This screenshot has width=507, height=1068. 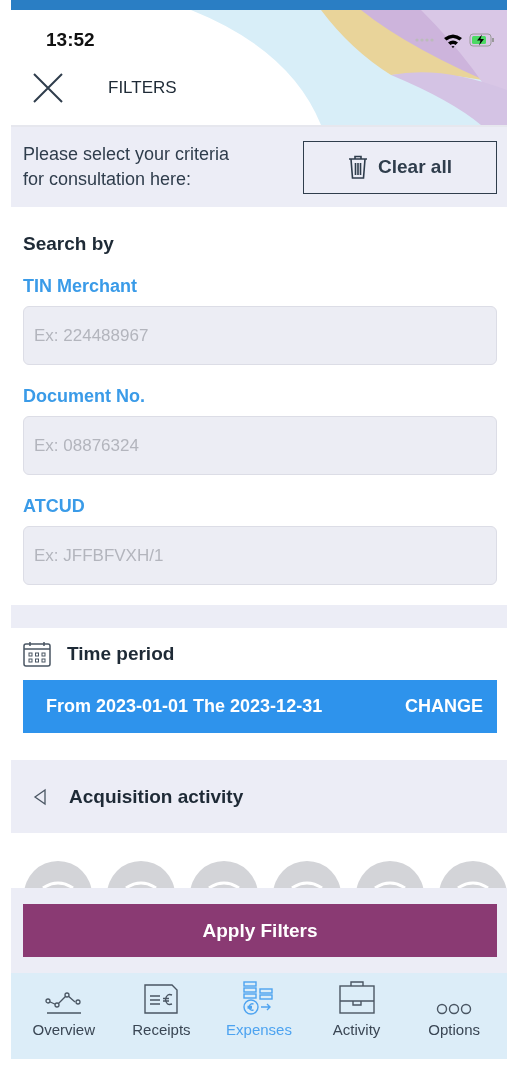 I want to click on calendar-icon, so click(x=37, y=654).